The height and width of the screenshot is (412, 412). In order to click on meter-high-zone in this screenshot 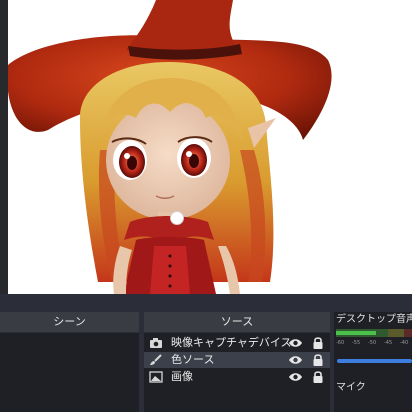, I will do `click(408, 333)`.